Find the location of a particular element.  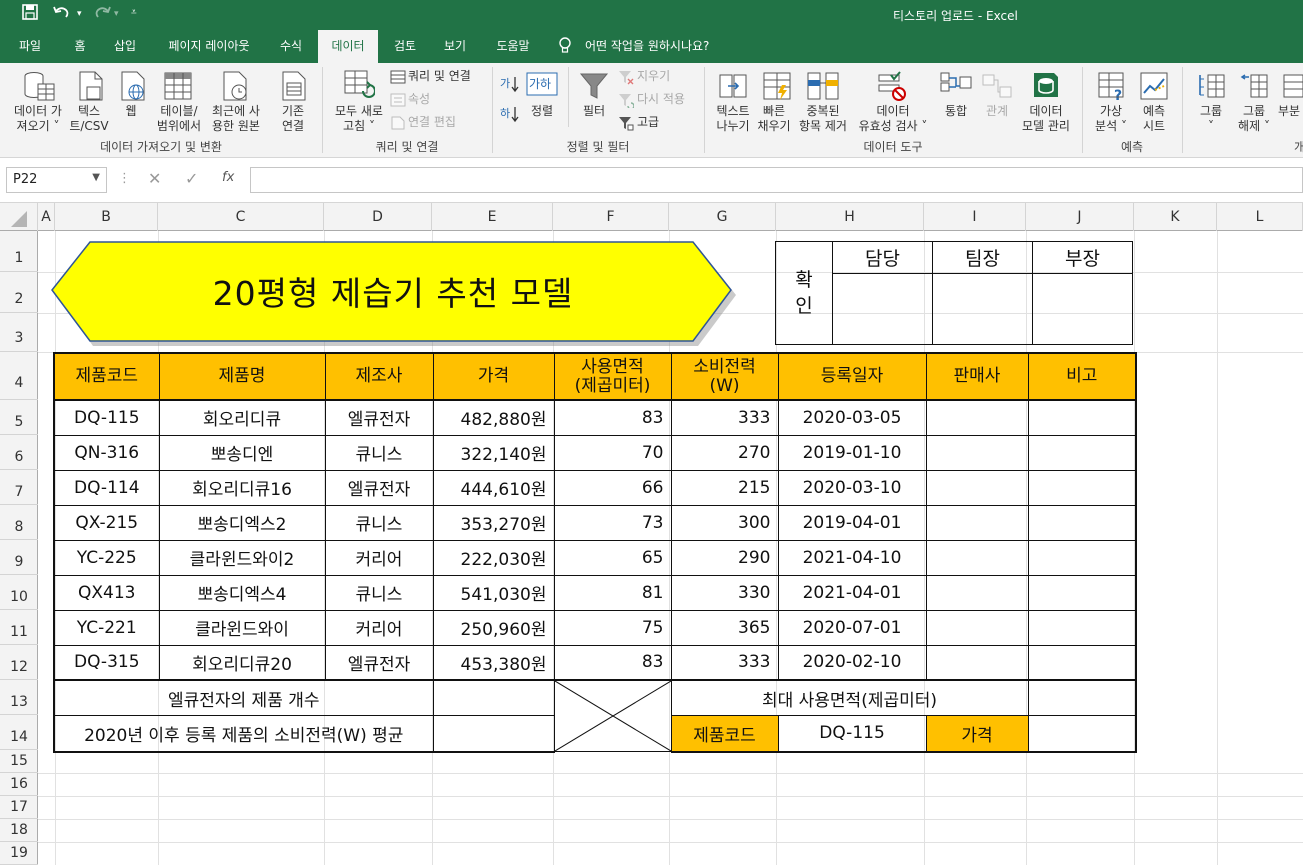

cell-area: 66 is located at coordinates (612, 487).